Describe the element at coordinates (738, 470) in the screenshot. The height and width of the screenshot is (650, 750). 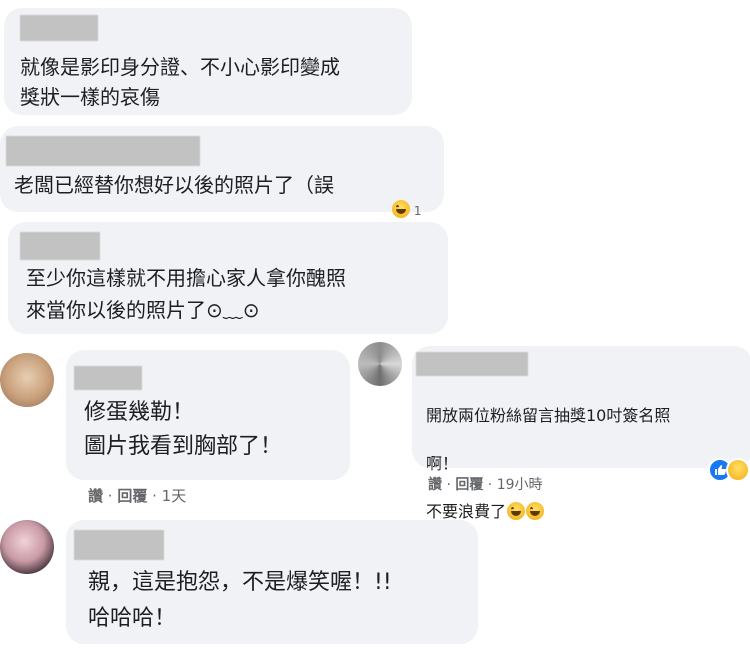
I see `haha-reaction-icon` at that location.